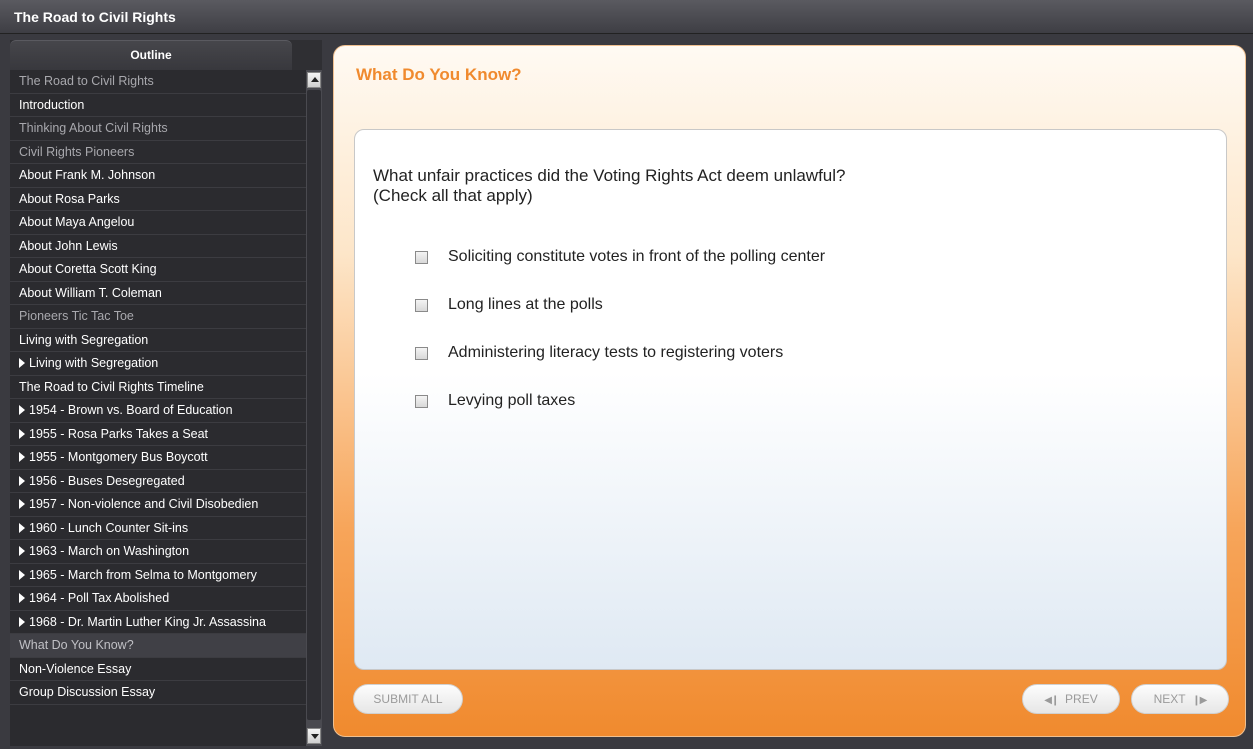 This screenshot has width=1253, height=749. I want to click on sidebar-item: Introduction, so click(158, 105).